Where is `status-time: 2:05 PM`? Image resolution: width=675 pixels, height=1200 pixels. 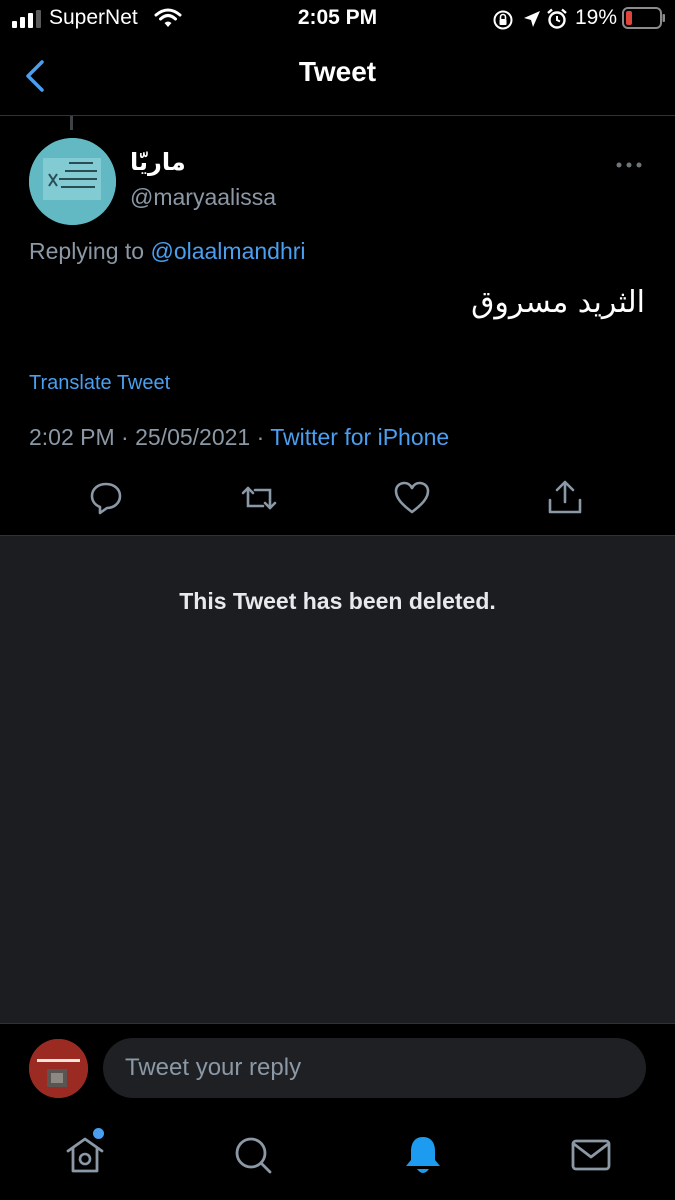
status-time: 2:05 PM is located at coordinates (337, 17).